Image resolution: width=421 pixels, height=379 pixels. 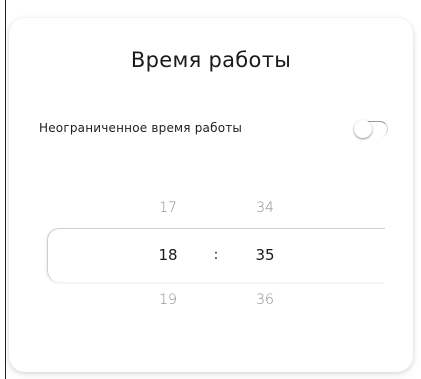 I want to click on minute-prev-option: 34, so click(x=265, y=208).